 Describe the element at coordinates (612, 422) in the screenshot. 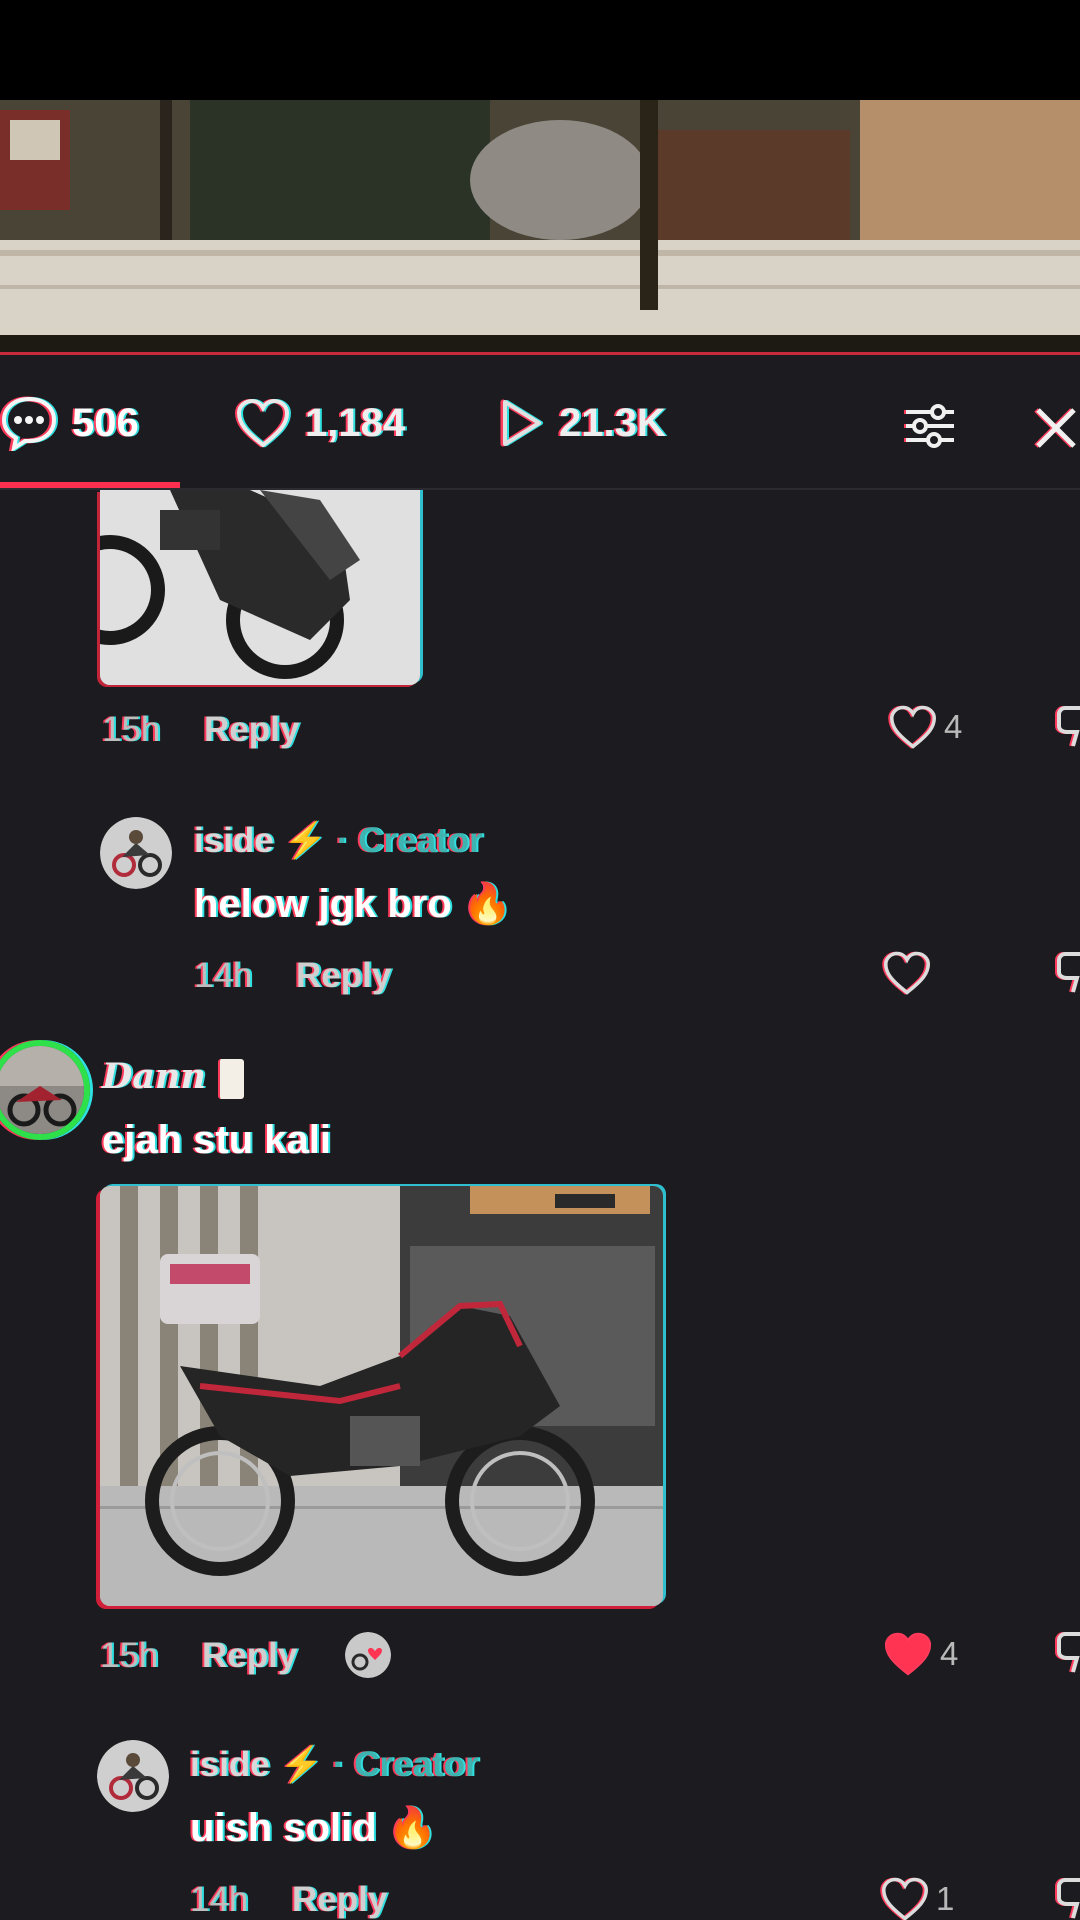

I see `play-count-value: 21.3K` at that location.